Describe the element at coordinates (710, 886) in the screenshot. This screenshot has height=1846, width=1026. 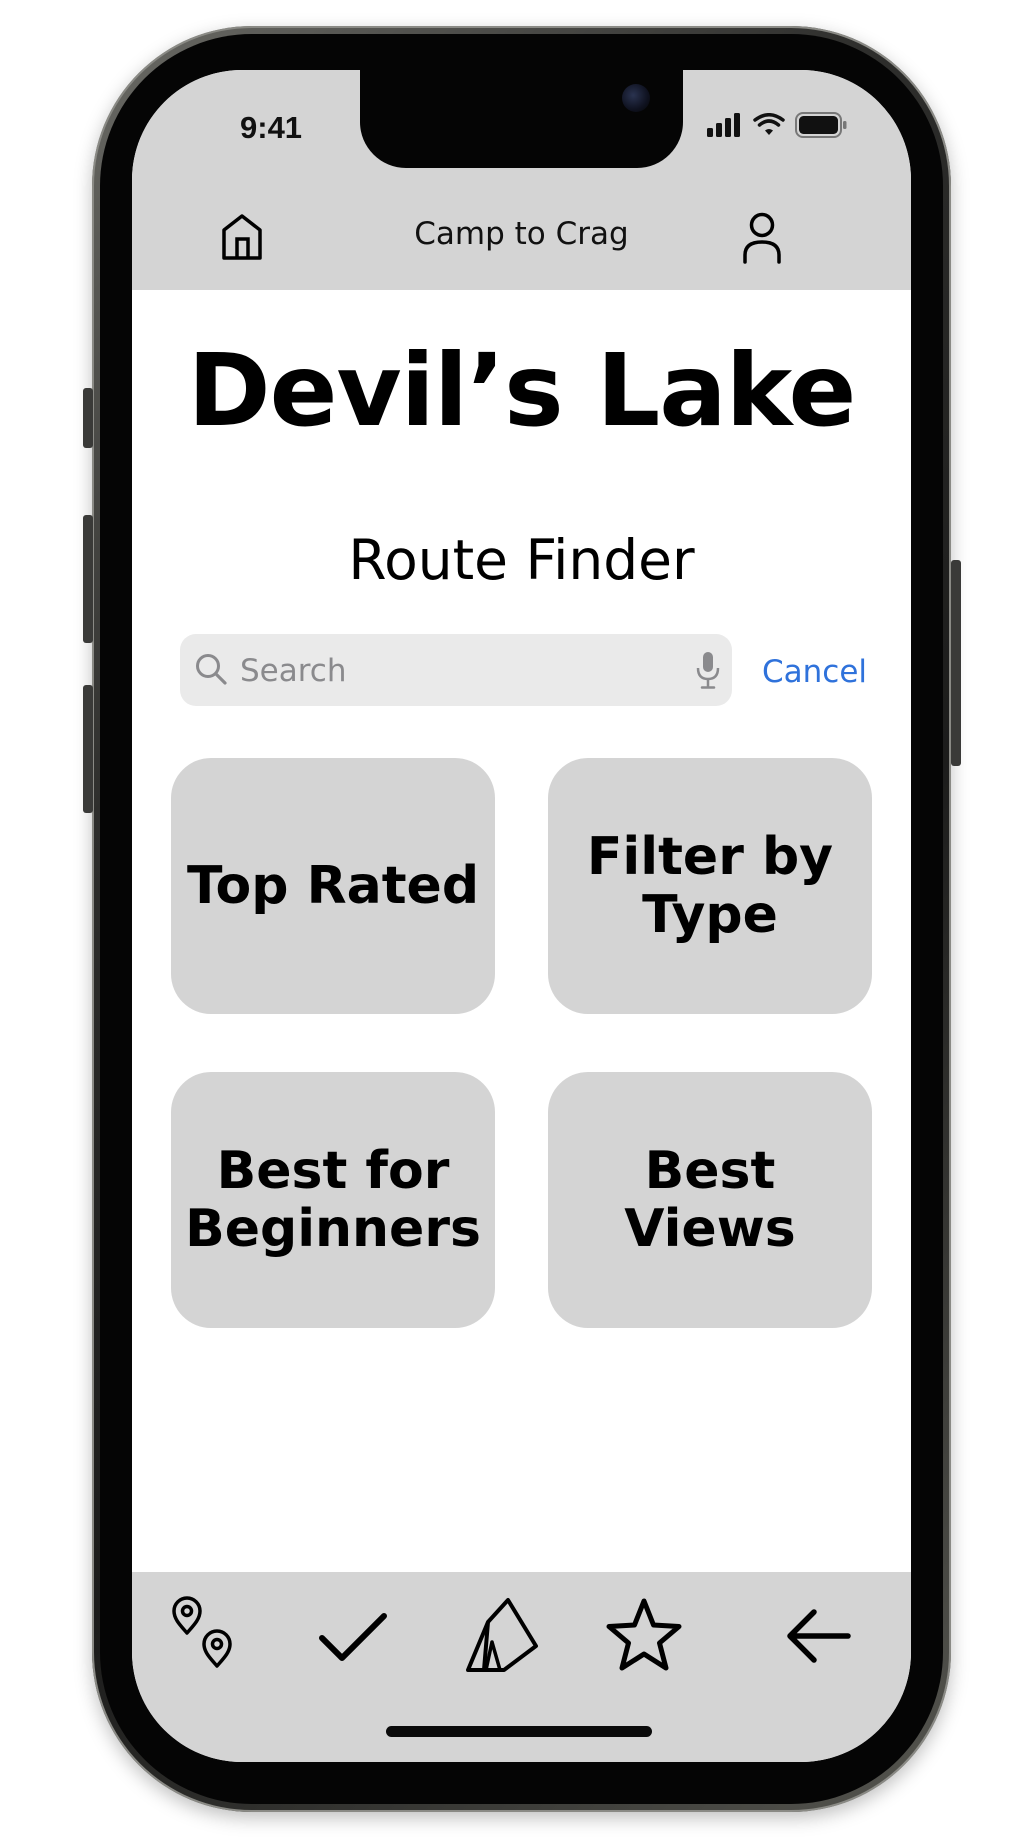
I see `filter-by-type-button: Filter by Type` at that location.